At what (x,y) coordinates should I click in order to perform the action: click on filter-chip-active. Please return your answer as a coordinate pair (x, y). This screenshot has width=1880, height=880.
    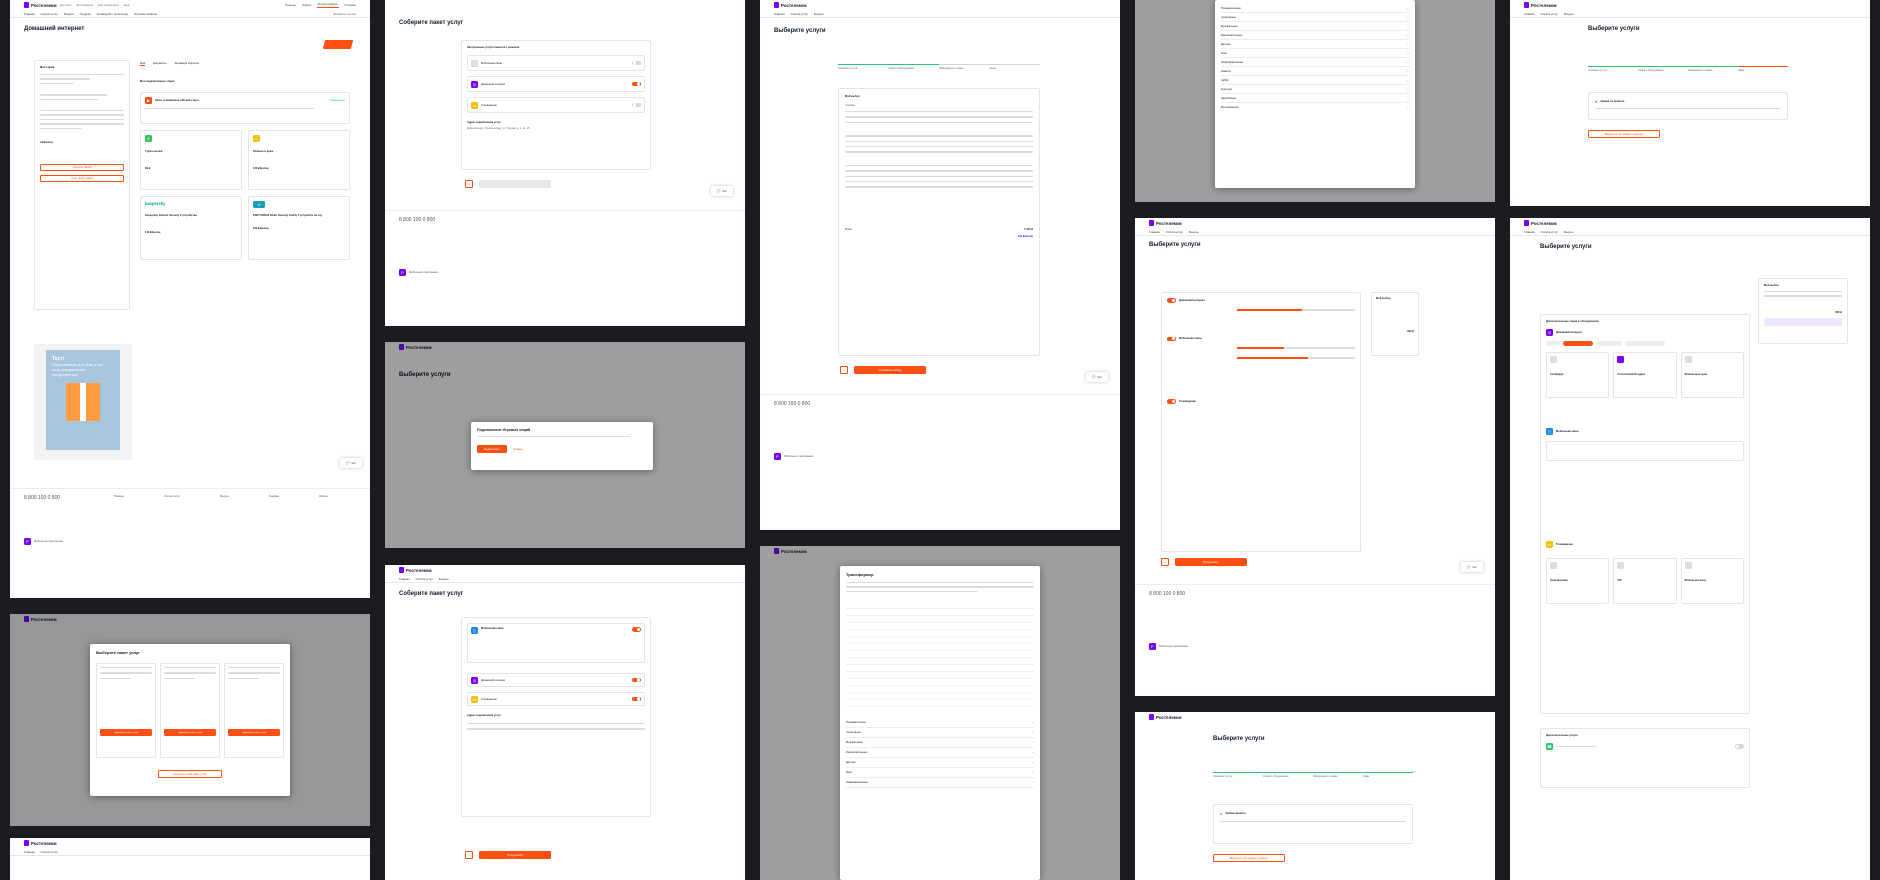
    Looking at the image, I should click on (1578, 343).